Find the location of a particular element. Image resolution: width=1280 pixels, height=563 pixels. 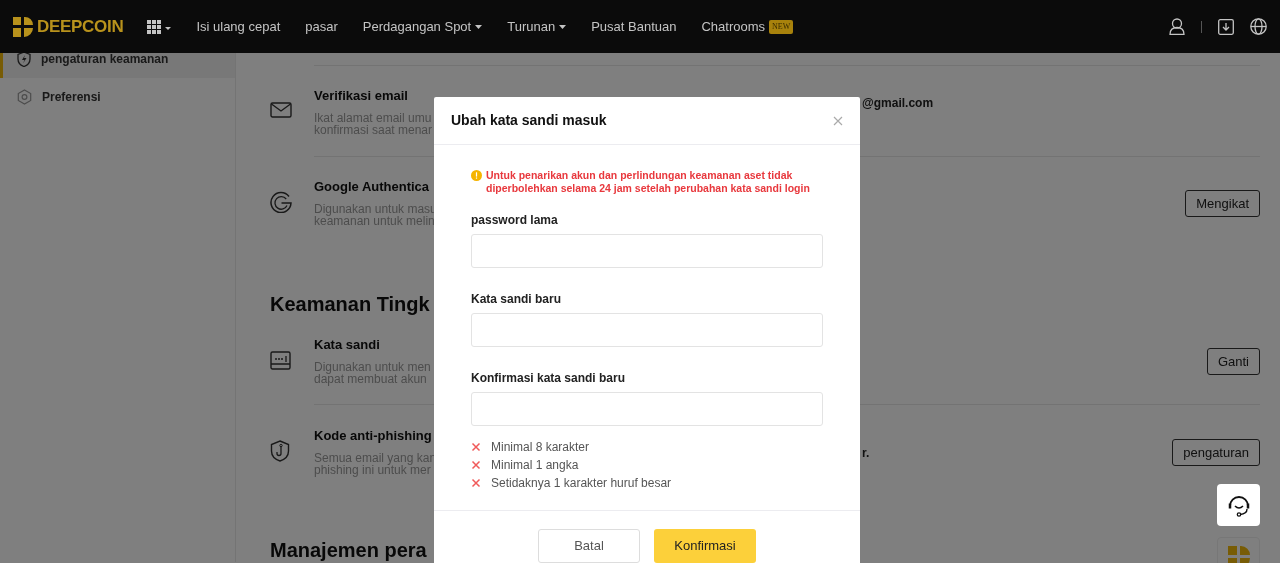

dialog-title: Ubah kata sandi masuk is located at coordinates (529, 120).